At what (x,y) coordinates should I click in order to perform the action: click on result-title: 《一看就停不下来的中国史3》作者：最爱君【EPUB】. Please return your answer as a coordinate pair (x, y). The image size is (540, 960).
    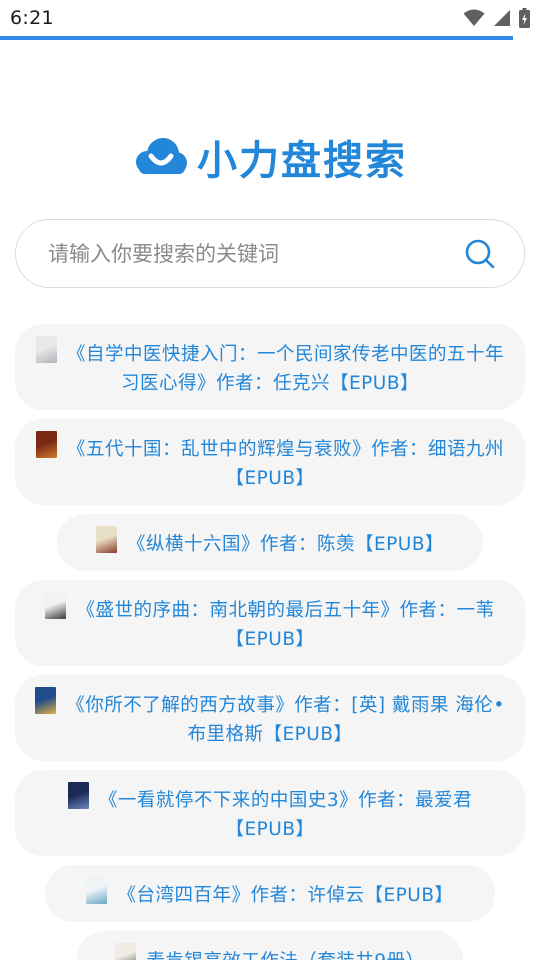
    Looking at the image, I should click on (285, 815).